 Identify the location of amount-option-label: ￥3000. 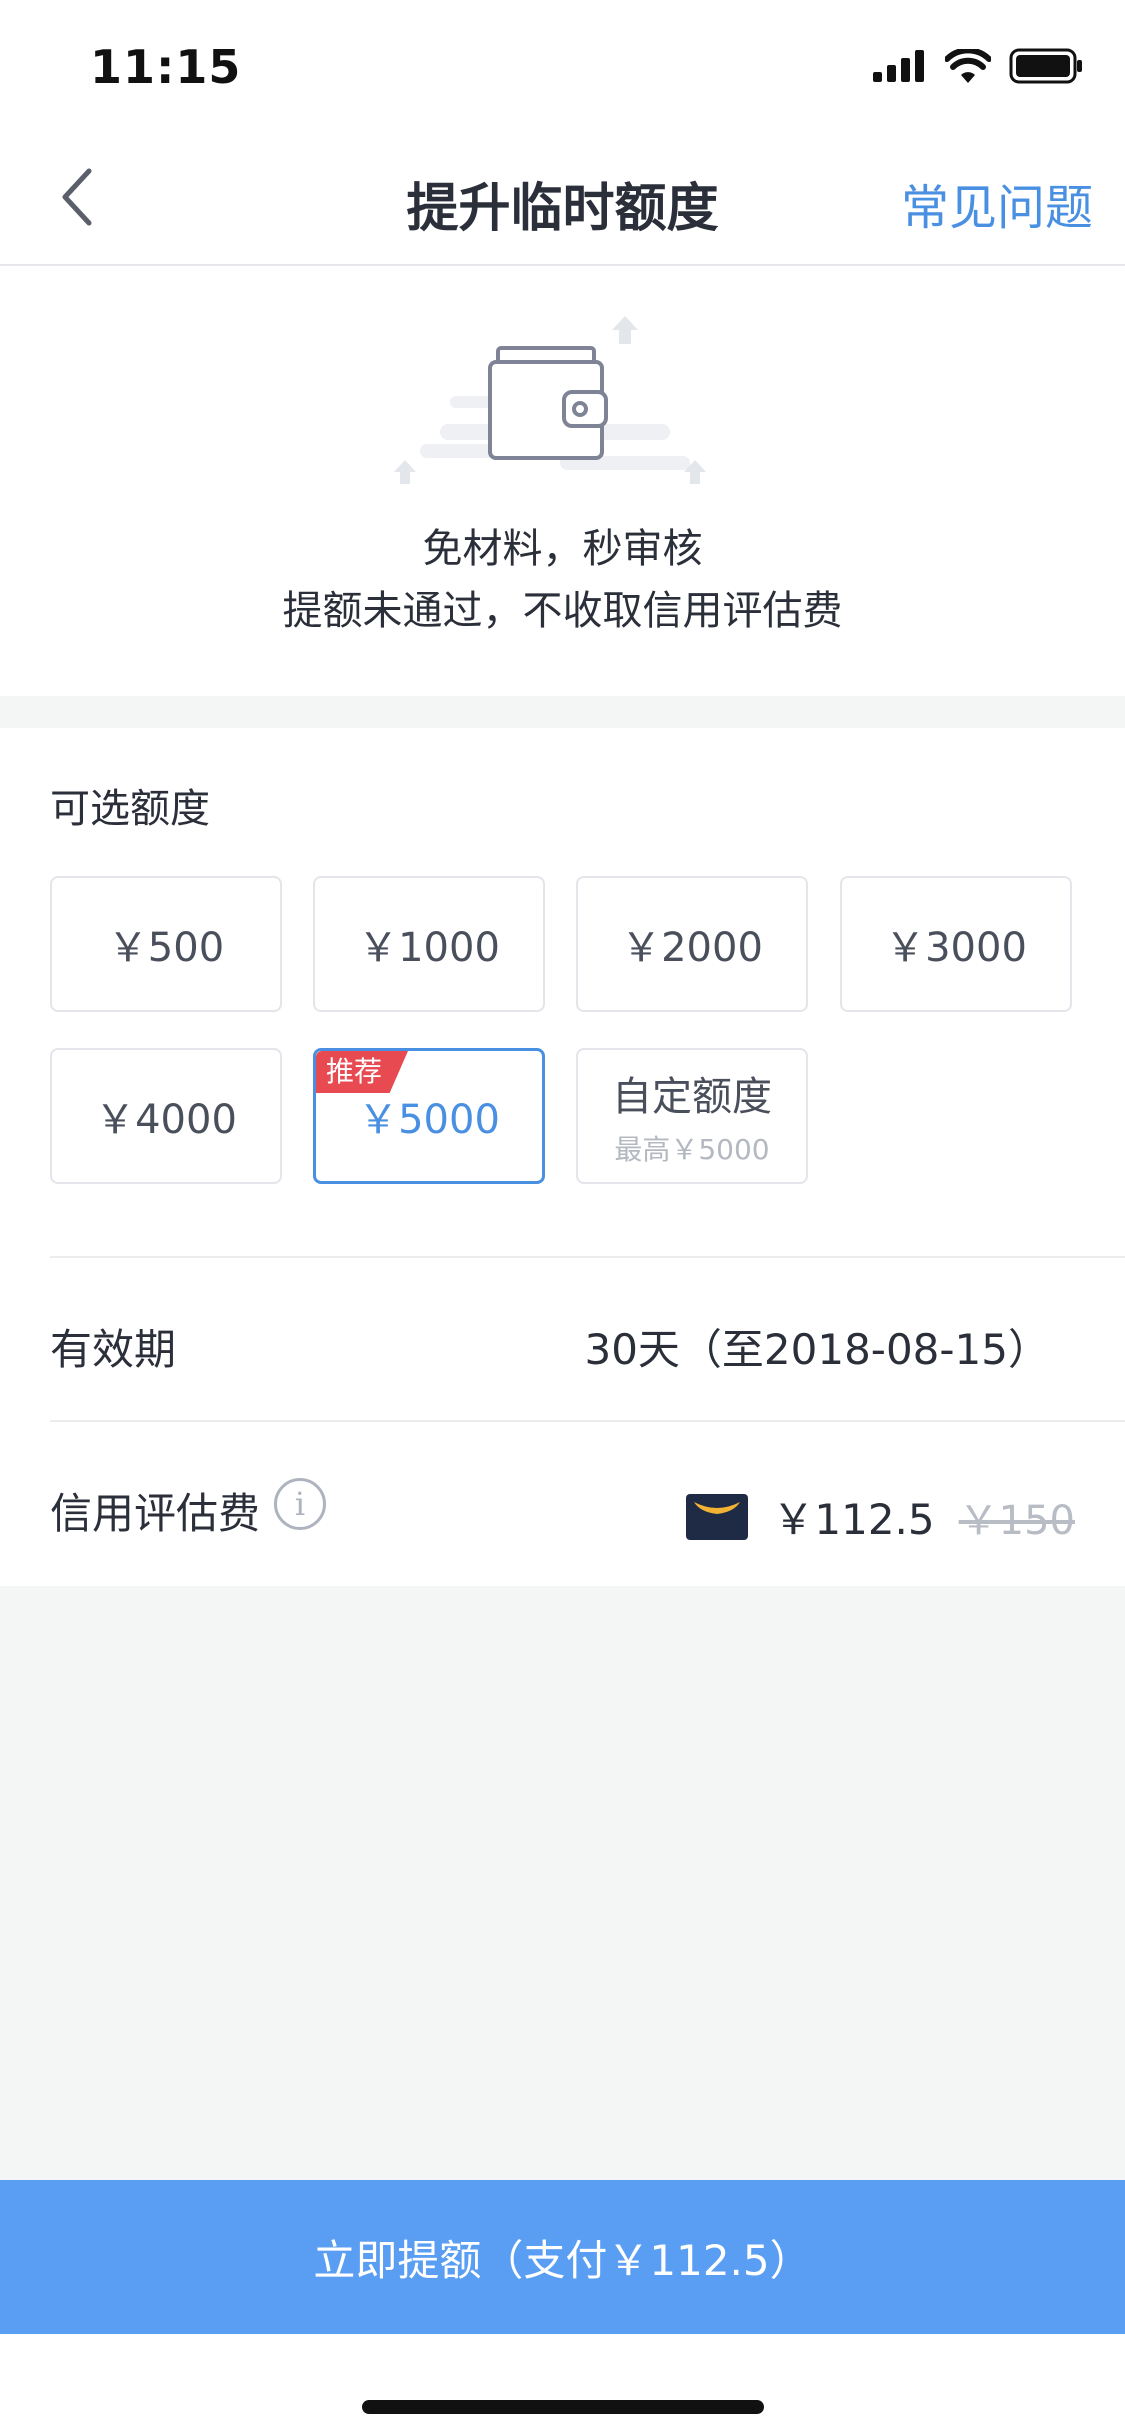
(956, 948).